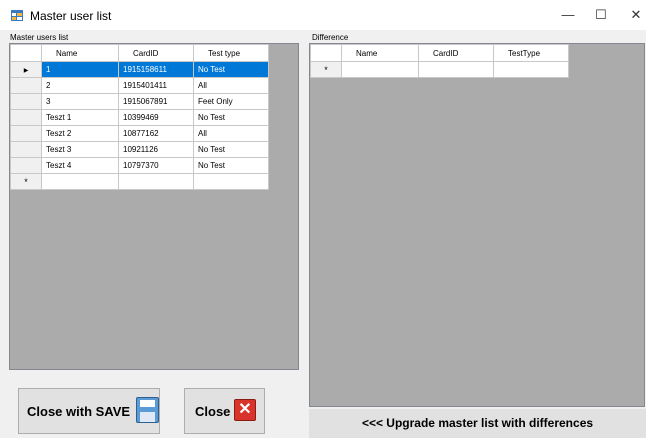 The width and height of the screenshot is (646, 438). What do you see at coordinates (79, 411) in the screenshot?
I see `close-with-save-label: Close with SAVE` at bounding box center [79, 411].